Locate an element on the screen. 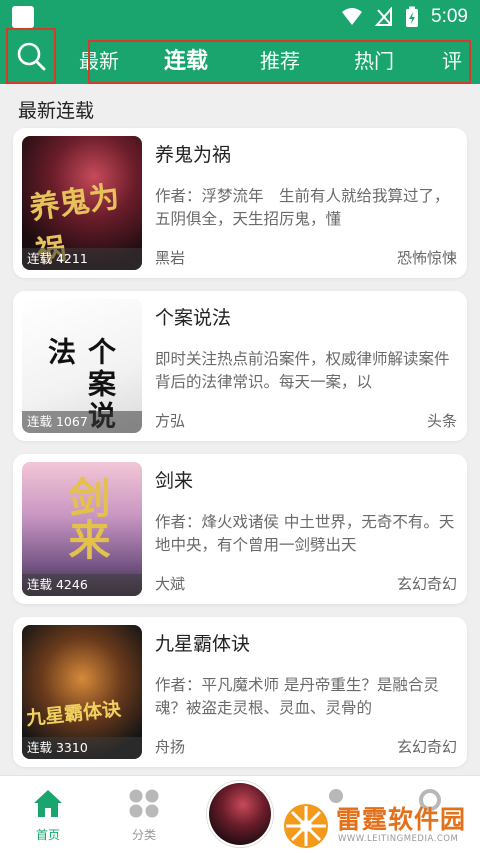 This screenshot has width=480, height=853. book-category: 头条 is located at coordinates (441, 421).